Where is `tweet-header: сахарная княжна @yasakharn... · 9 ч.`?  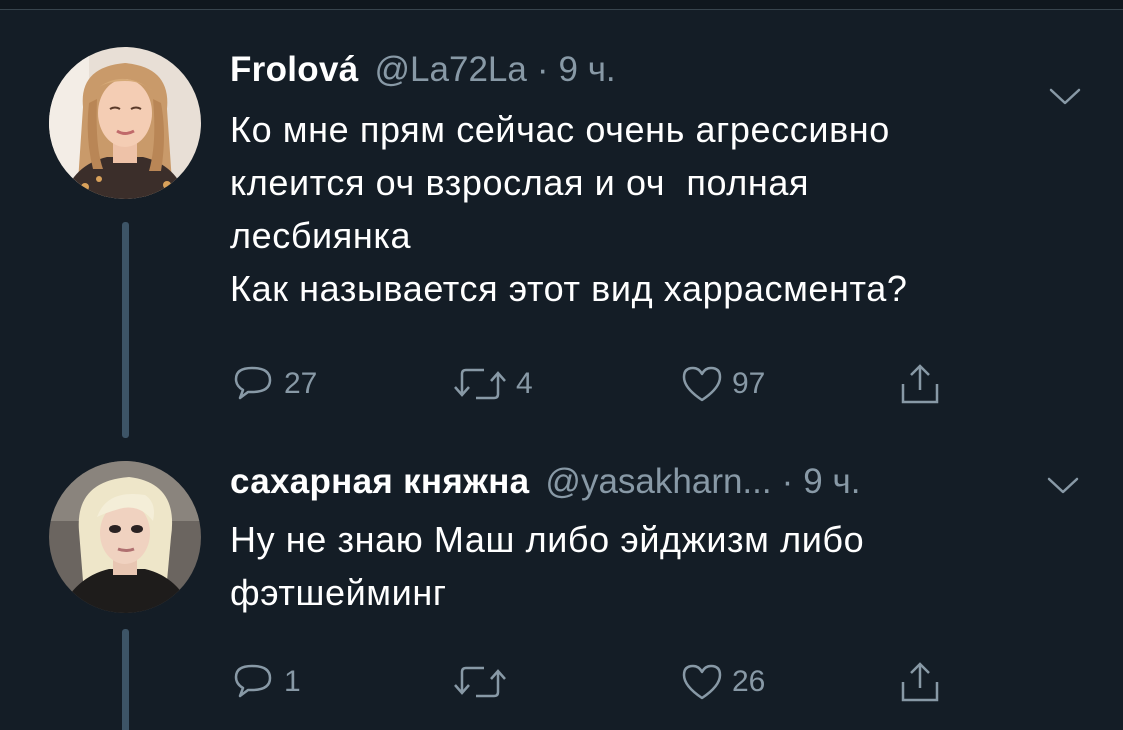
tweet-header: сахарная княжна @yasakharn... · 9 ч. is located at coordinates (545, 482).